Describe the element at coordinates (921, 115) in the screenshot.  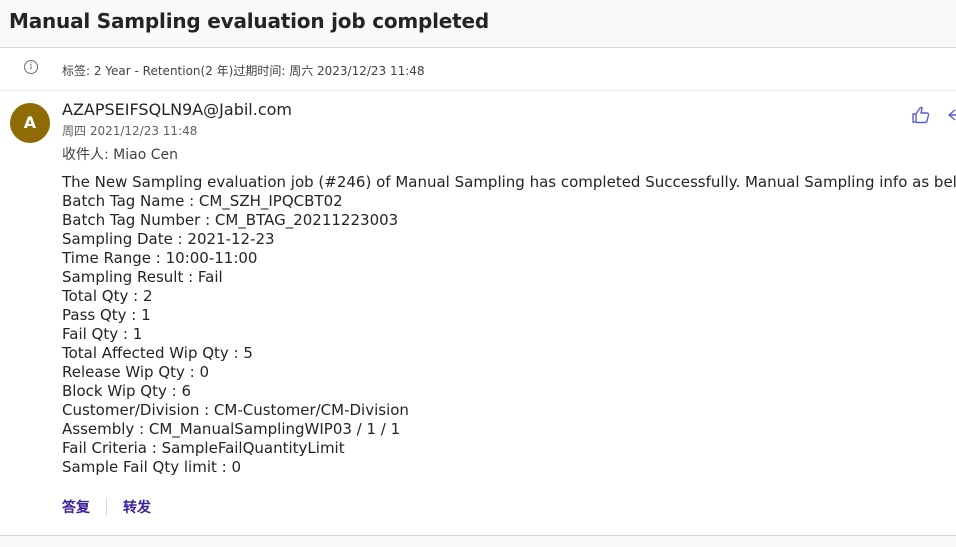
I see `like-icon` at that location.